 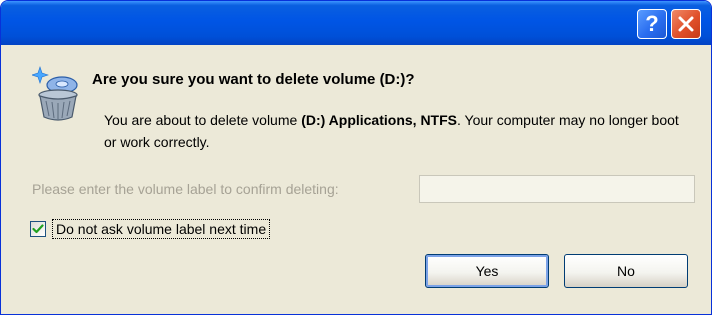 I want to click on dont-ask-checkbox-label: Do not ask volume label next time, so click(x=161, y=229).